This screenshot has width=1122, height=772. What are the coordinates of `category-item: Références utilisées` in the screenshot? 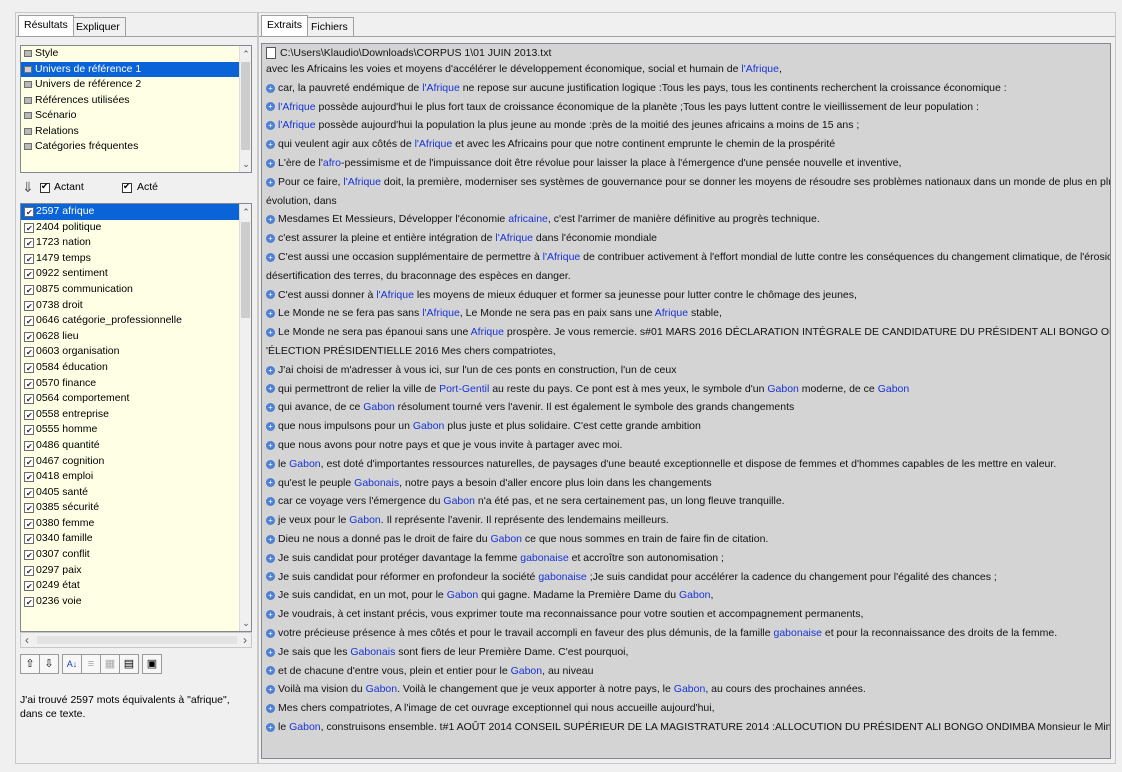 It's located at (136, 101).